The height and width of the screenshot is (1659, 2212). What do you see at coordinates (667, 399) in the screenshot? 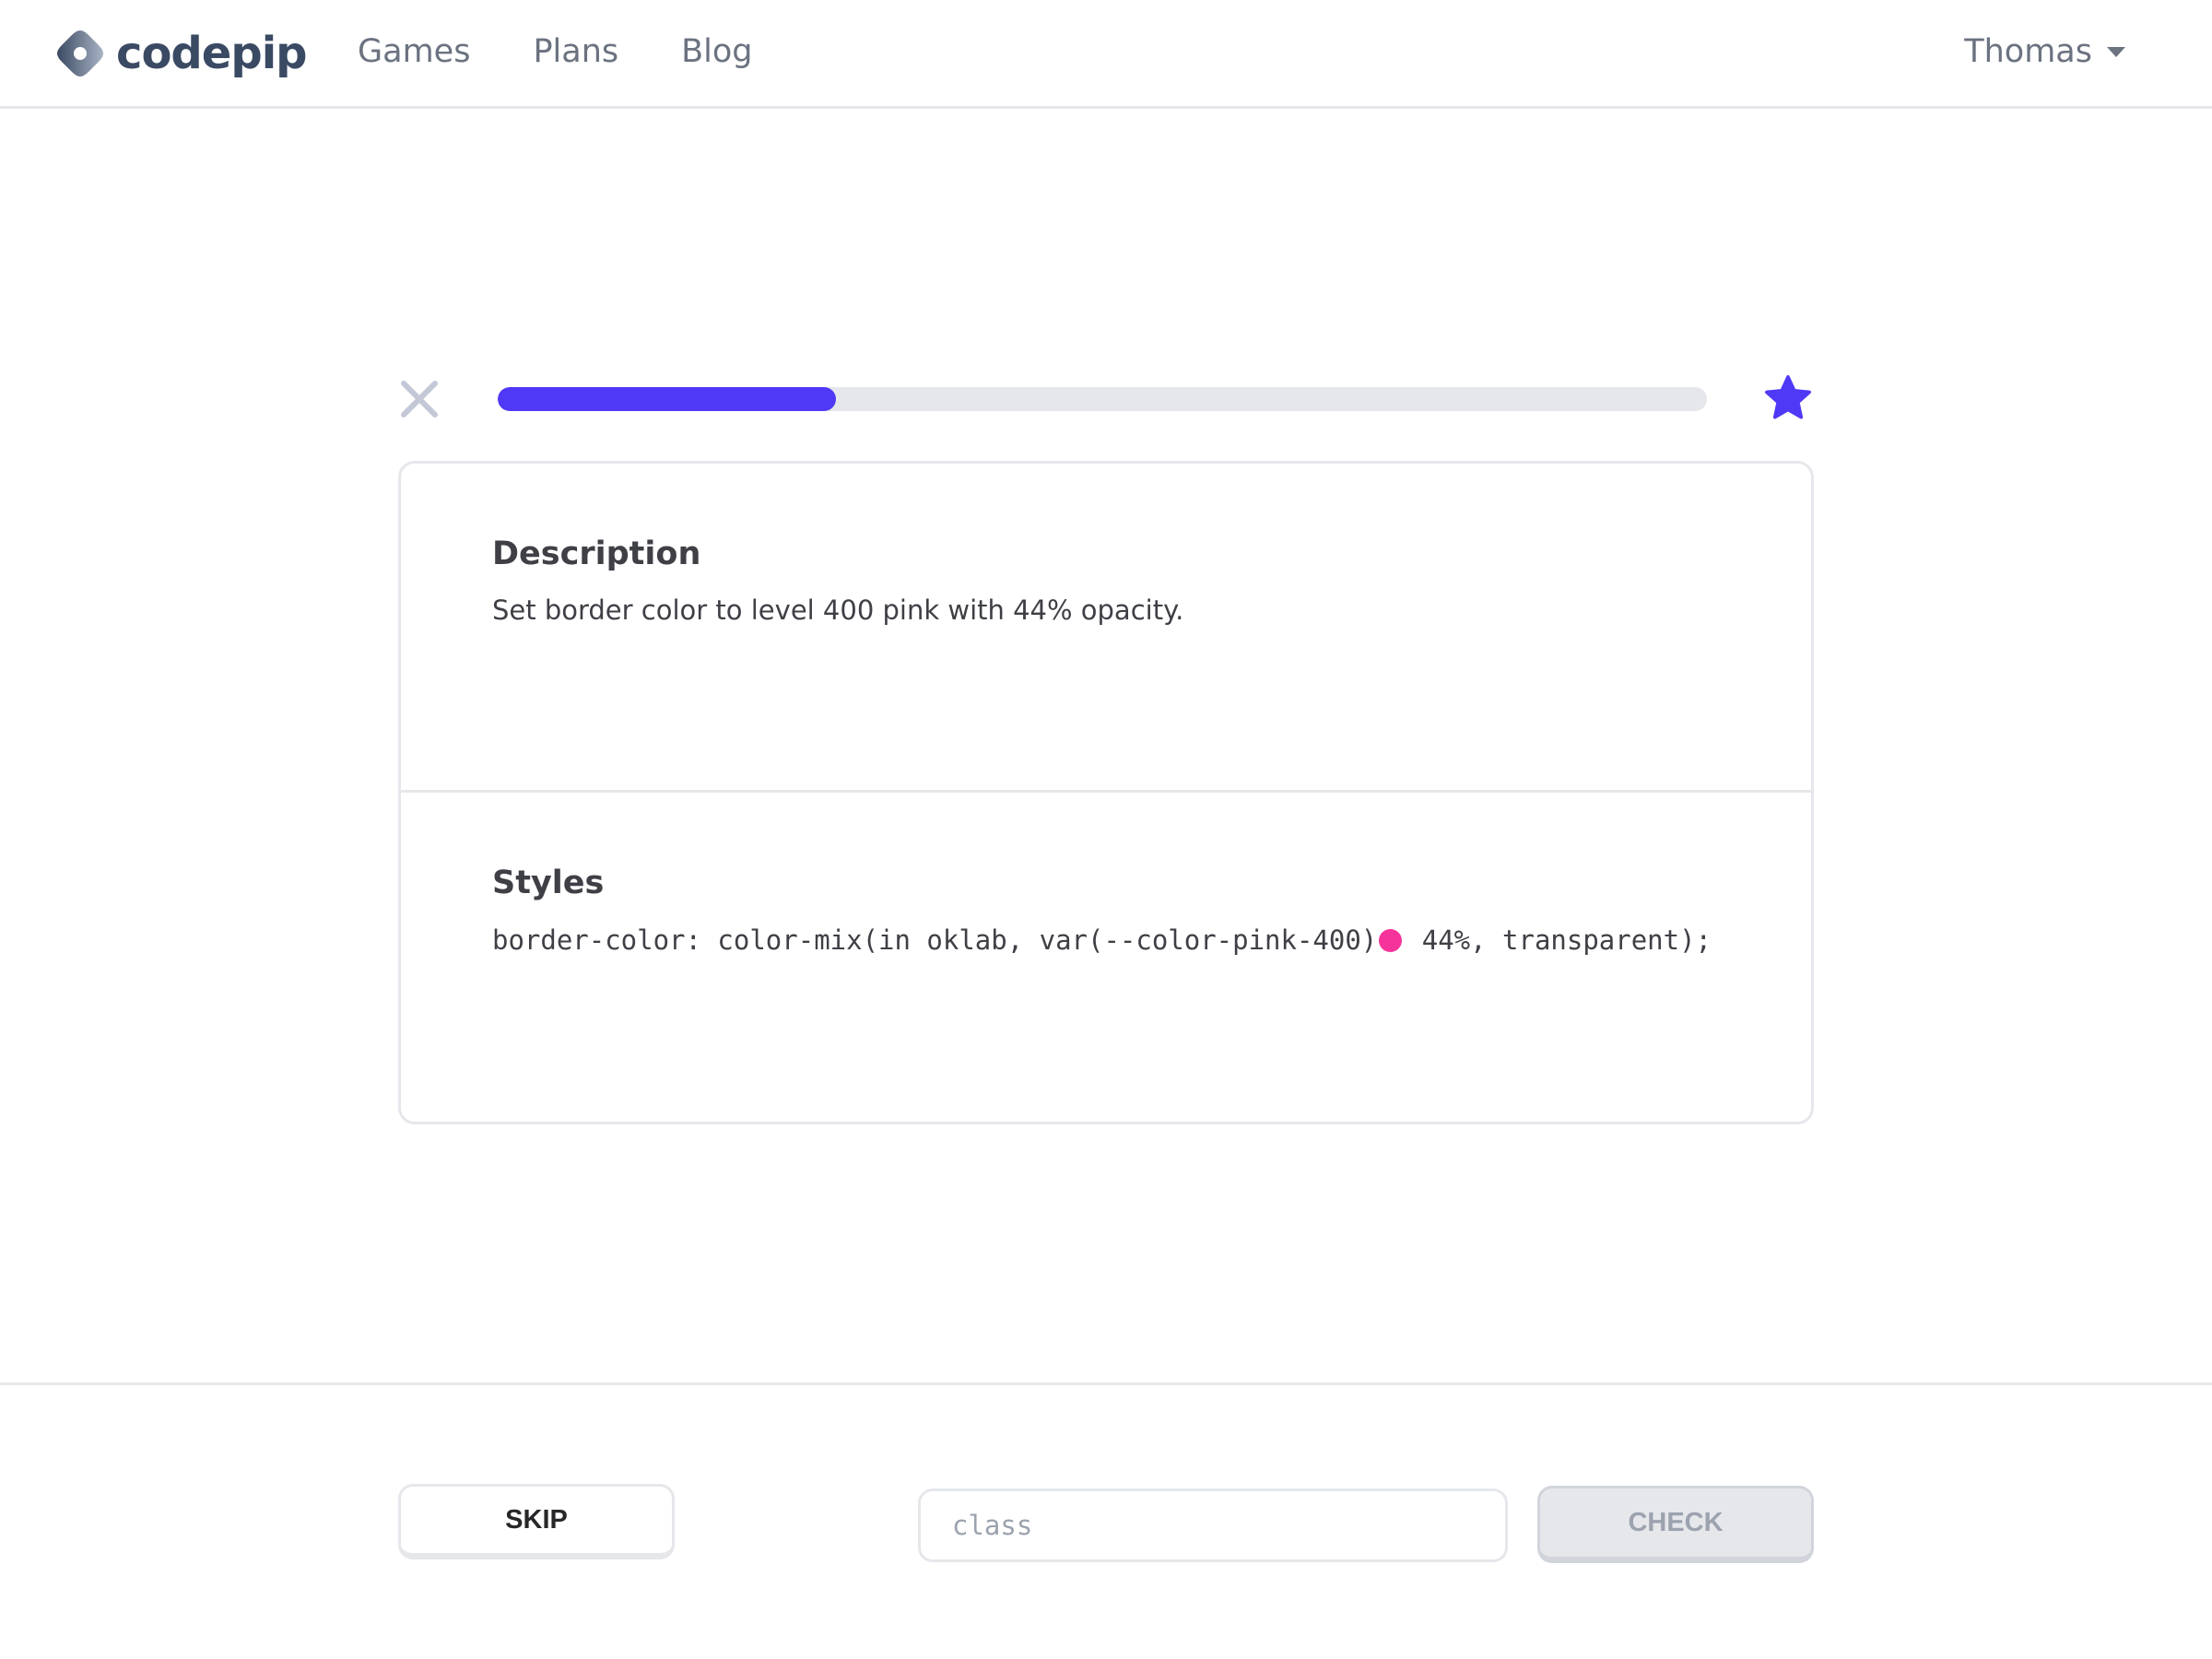
I see `progress-bar-fill` at bounding box center [667, 399].